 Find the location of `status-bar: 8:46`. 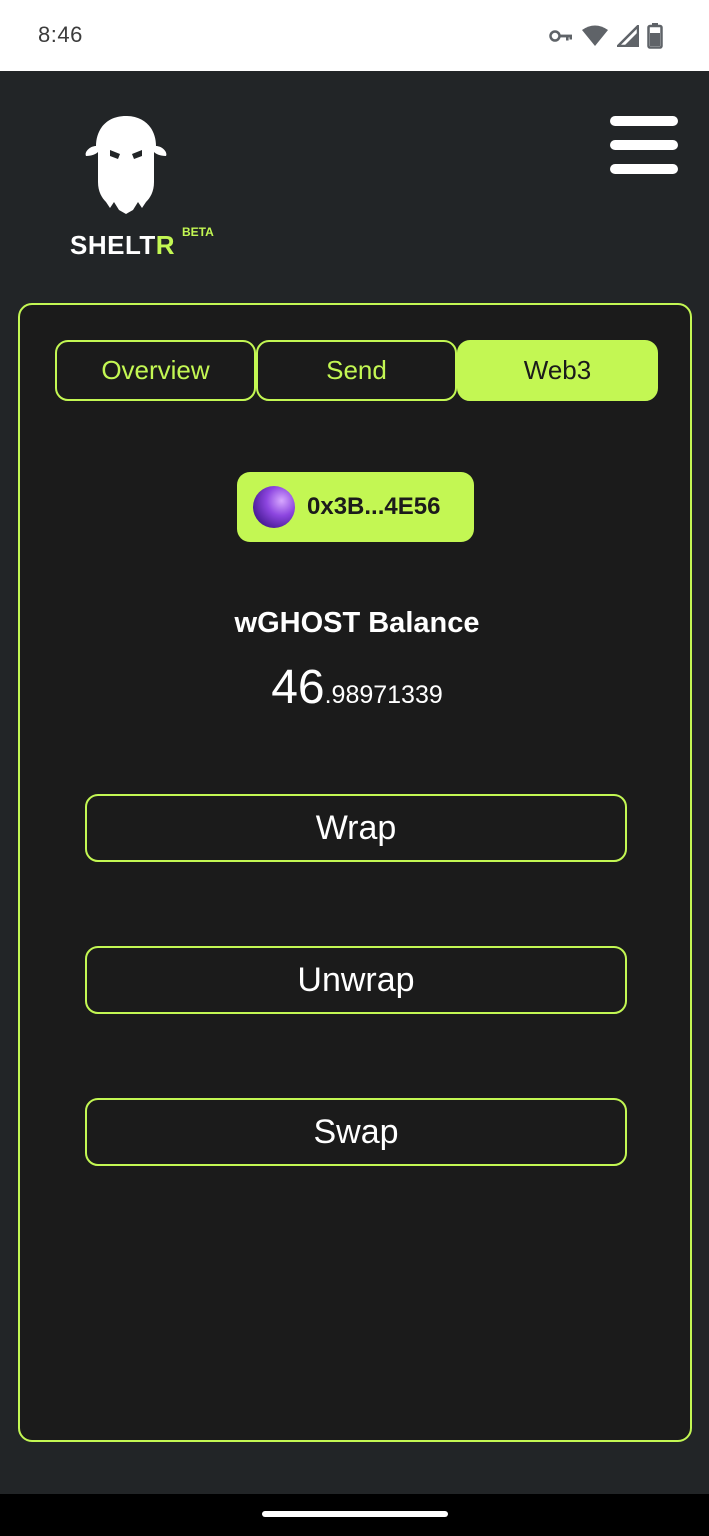

status-bar: 8:46 is located at coordinates (354, 35).